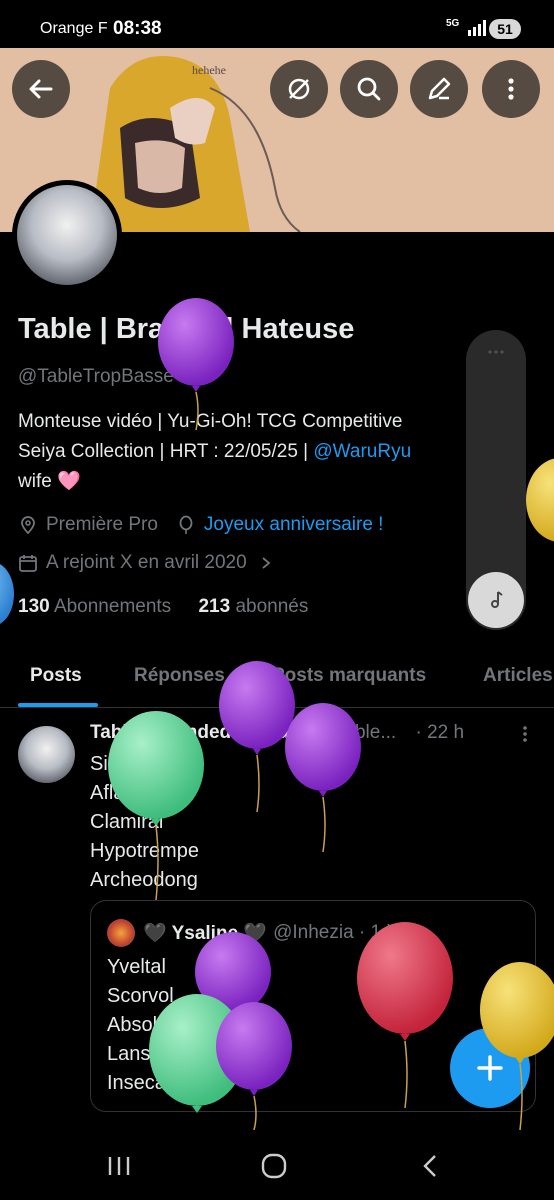 The image size is (554, 1200). I want to click on post-line: Sinistrail, so click(128, 764).